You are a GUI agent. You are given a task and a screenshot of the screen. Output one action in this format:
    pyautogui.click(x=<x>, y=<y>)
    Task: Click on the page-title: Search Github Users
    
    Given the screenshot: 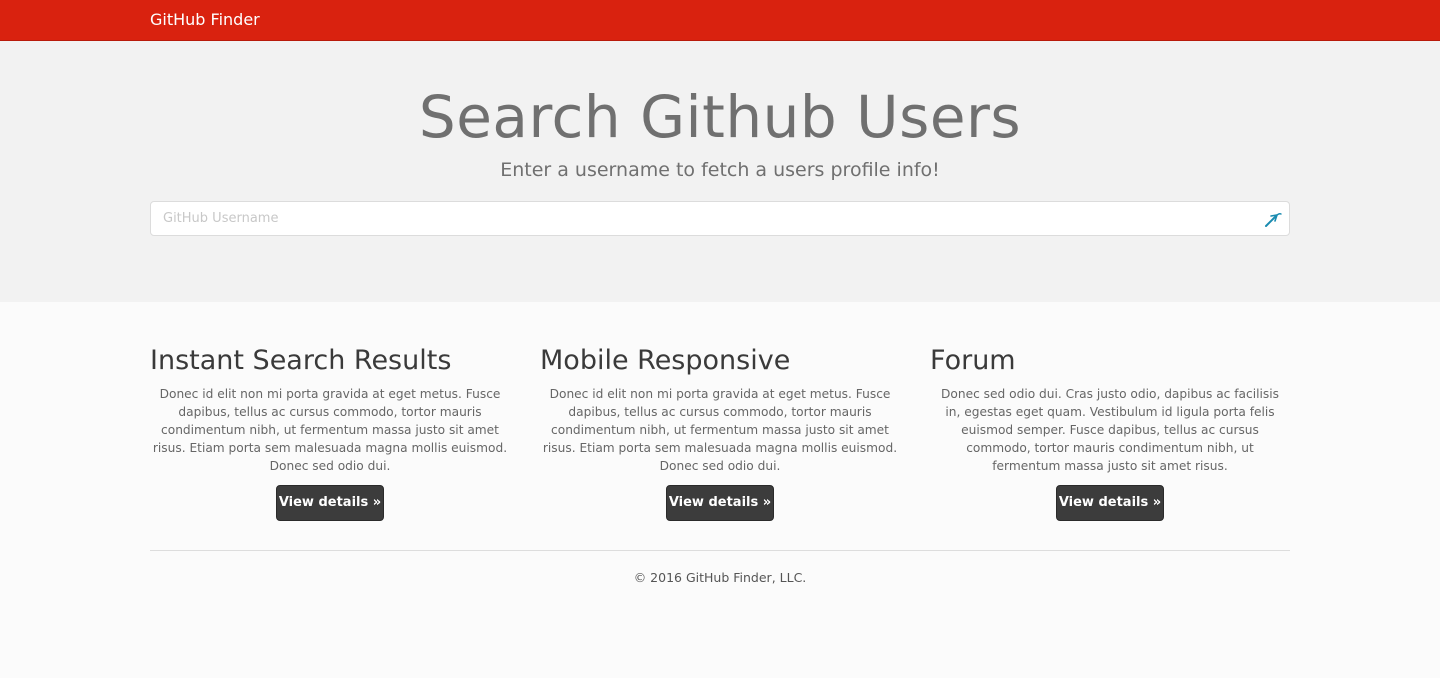 What is the action you would take?
    pyautogui.click(x=720, y=117)
    